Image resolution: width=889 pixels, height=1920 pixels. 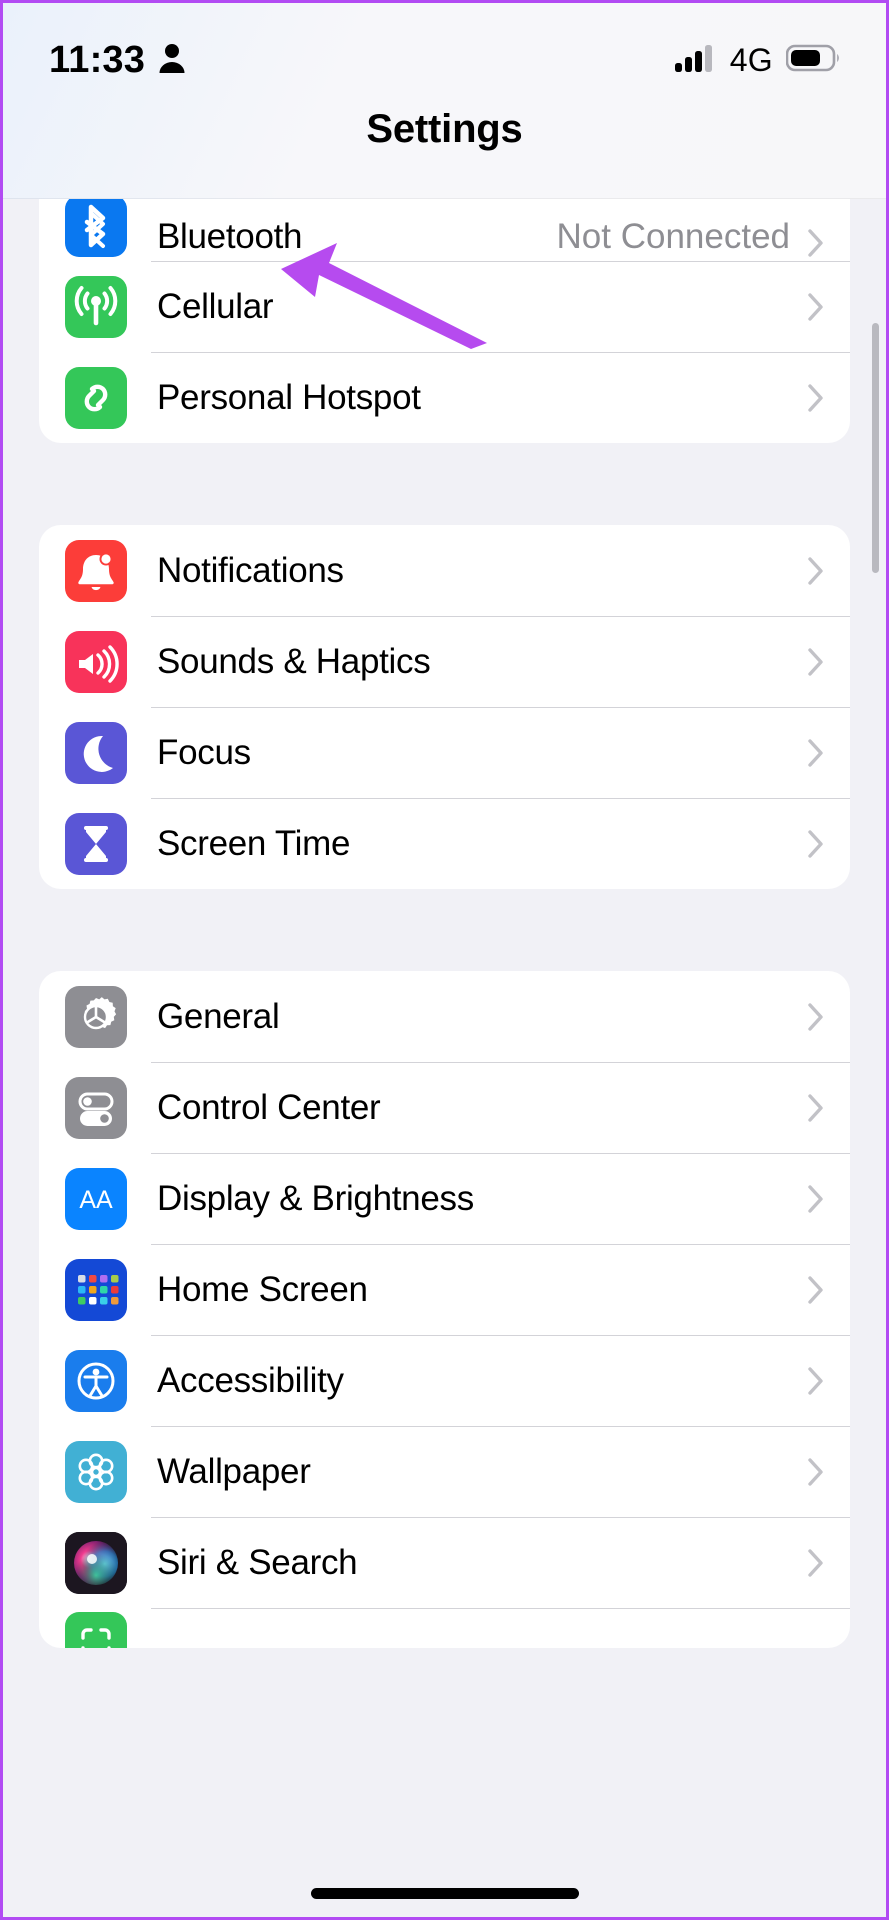 What do you see at coordinates (96, 306) in the screenshot?
I see `cellular-antenna-icon` at bounding box center [96, 306].